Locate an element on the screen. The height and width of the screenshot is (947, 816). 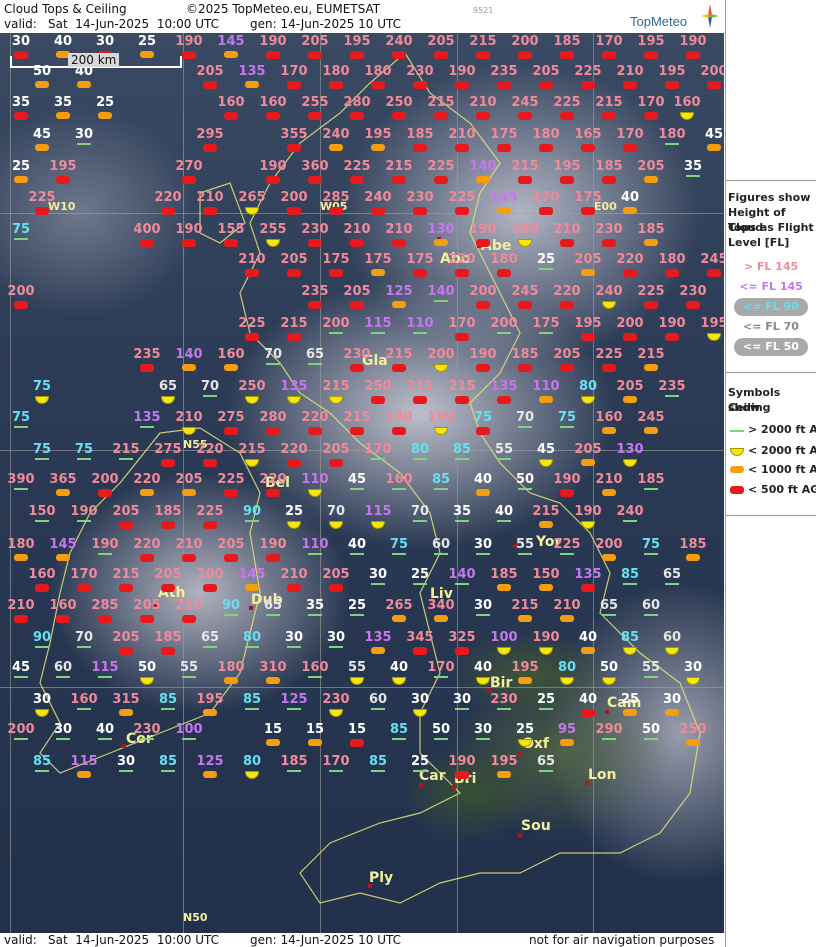
cloud-top-value: 230 is located at coordinates (693, 291).